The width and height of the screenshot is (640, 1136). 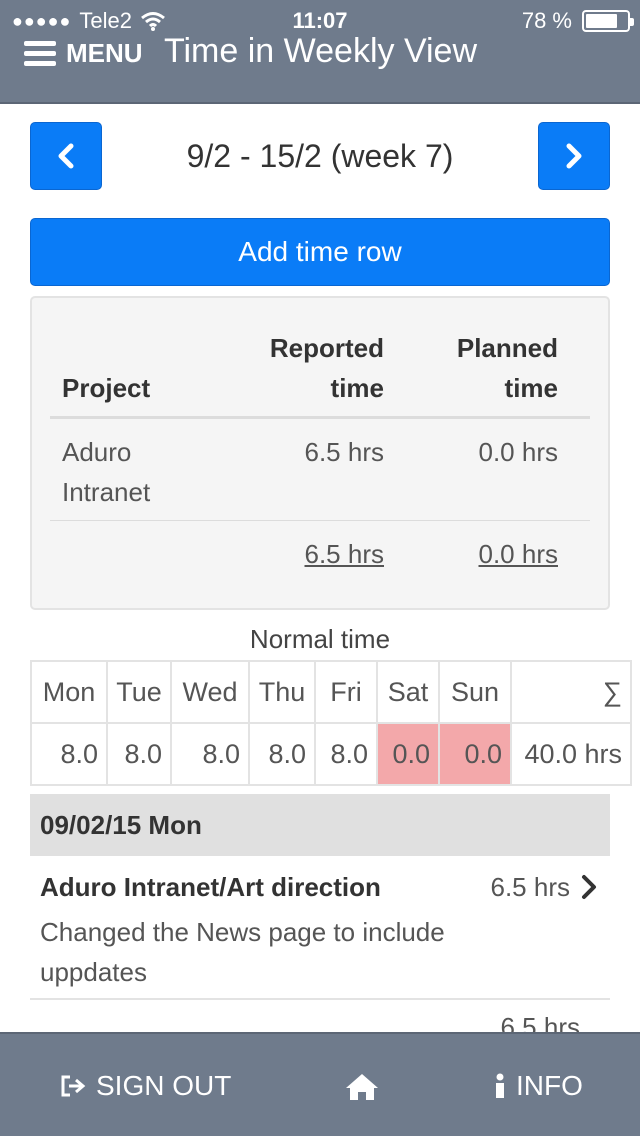 I want to click on home-button, so click(x=362, y=1087).